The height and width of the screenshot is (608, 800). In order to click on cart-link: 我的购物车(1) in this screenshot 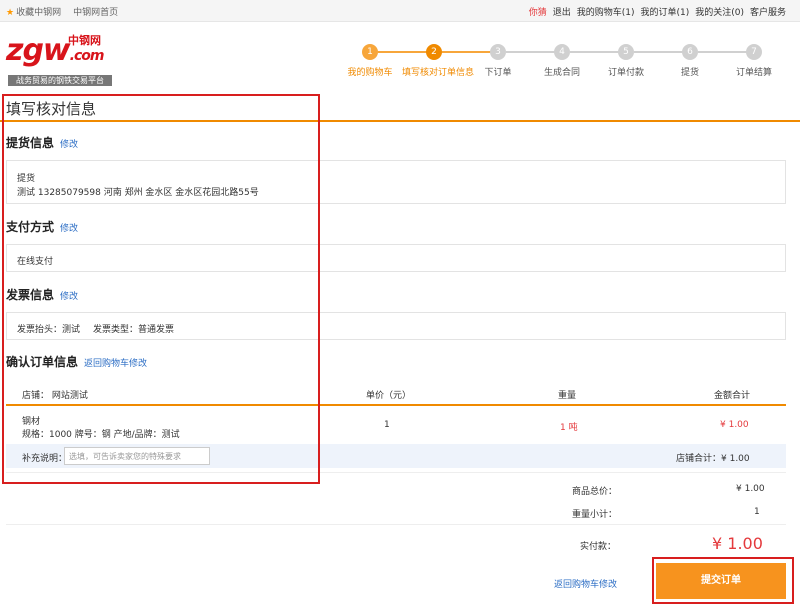, I will do `click(606, 11)`.